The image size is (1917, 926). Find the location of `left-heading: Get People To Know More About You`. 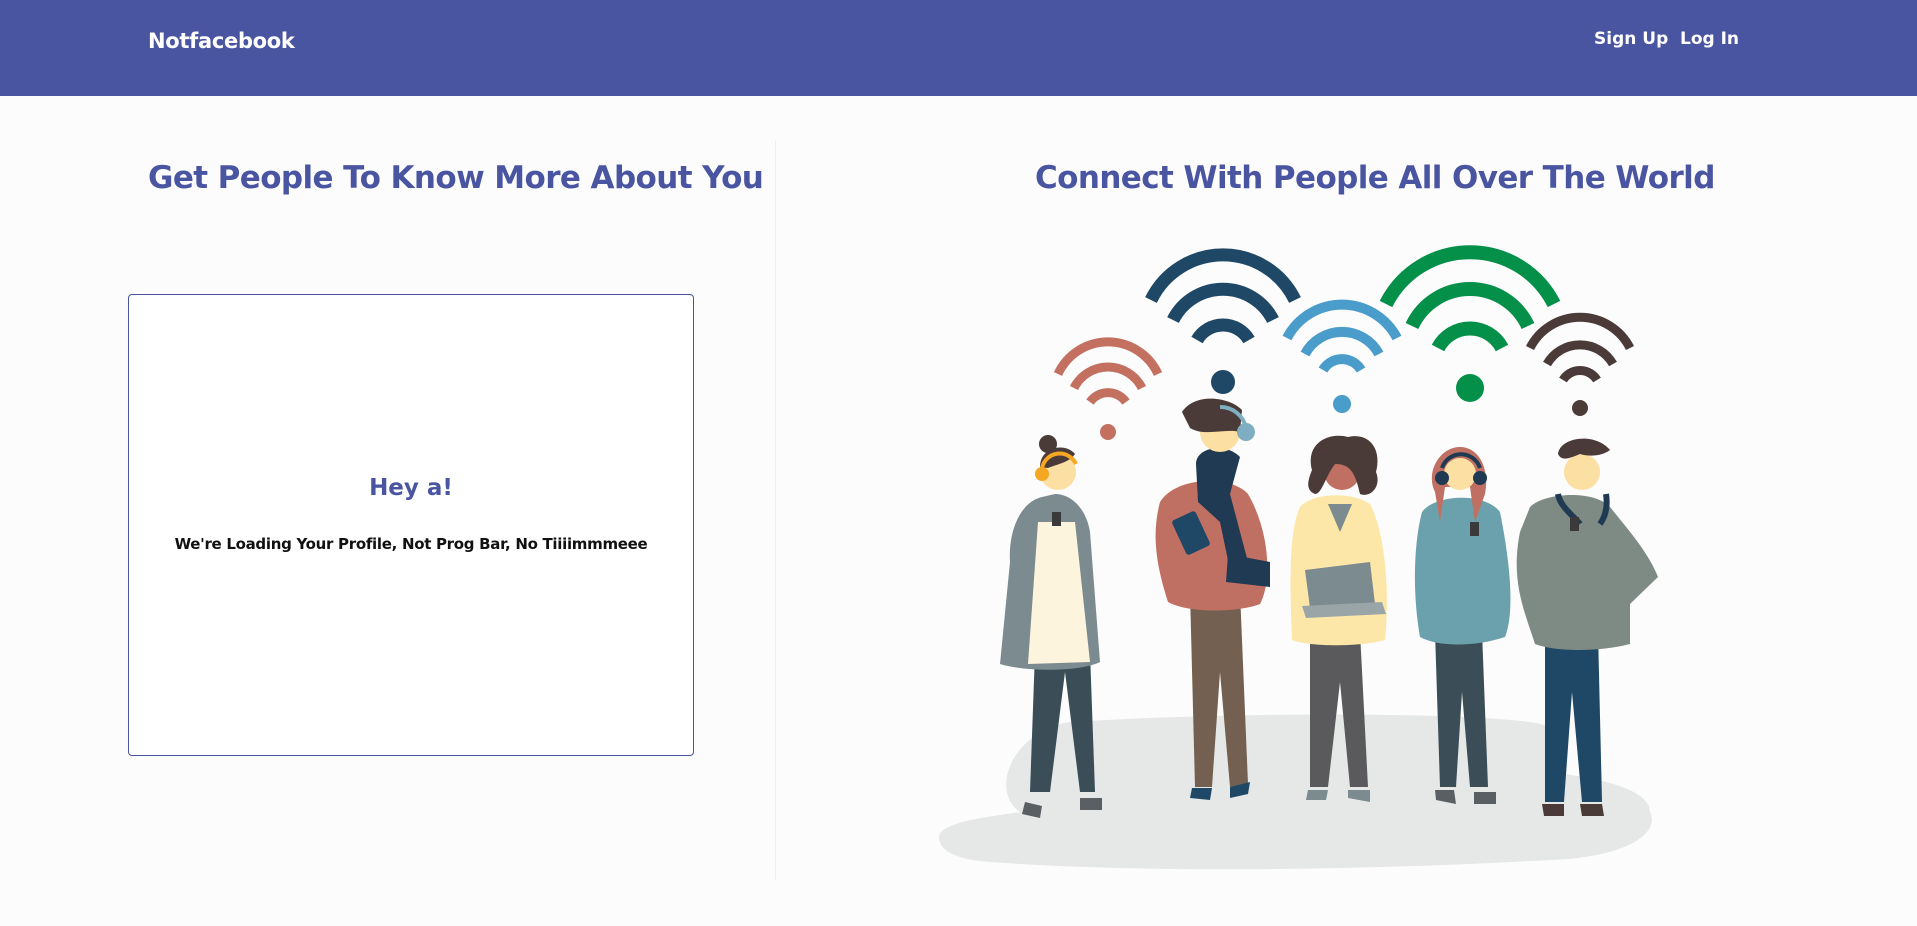

left-heading: Get People To Know More About You is located at coordinates (456, 178).